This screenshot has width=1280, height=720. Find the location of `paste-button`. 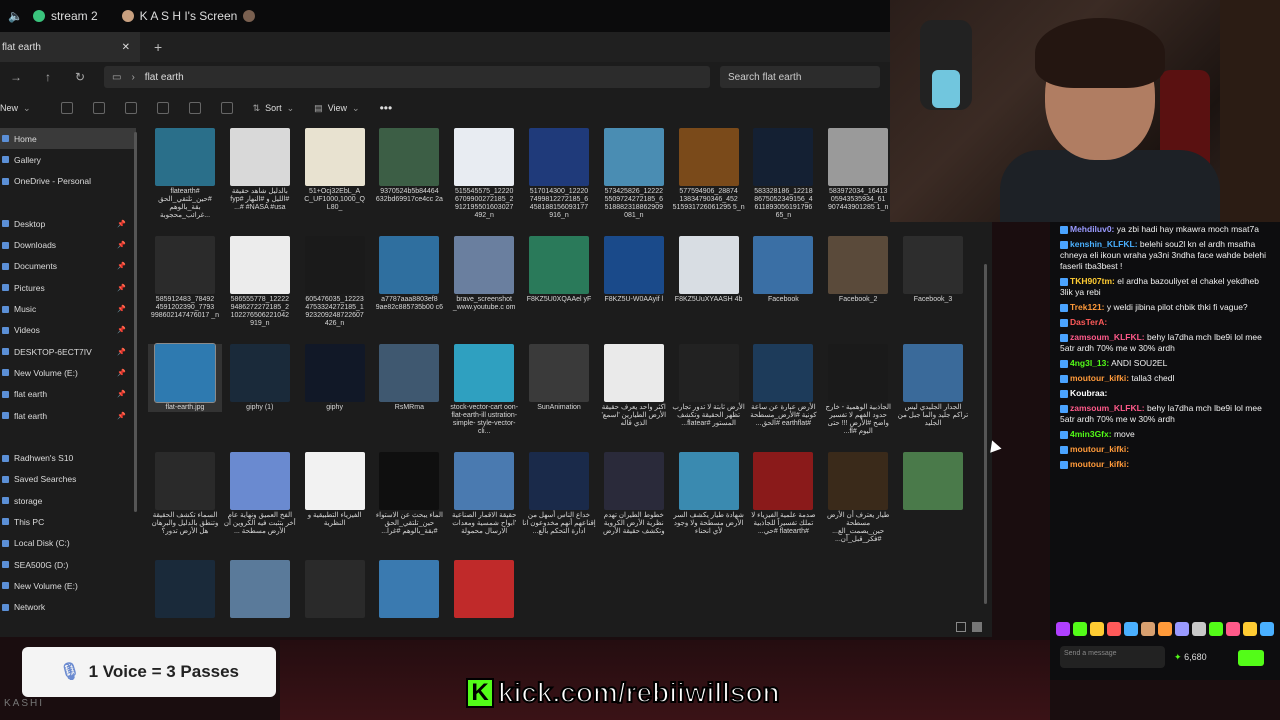

paste-button is located at coordinates (130, 108).